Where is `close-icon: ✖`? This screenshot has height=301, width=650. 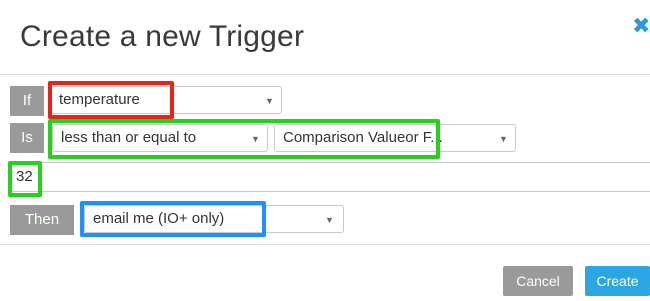 close-icon: ✖ is located at coordinates (641, 26).